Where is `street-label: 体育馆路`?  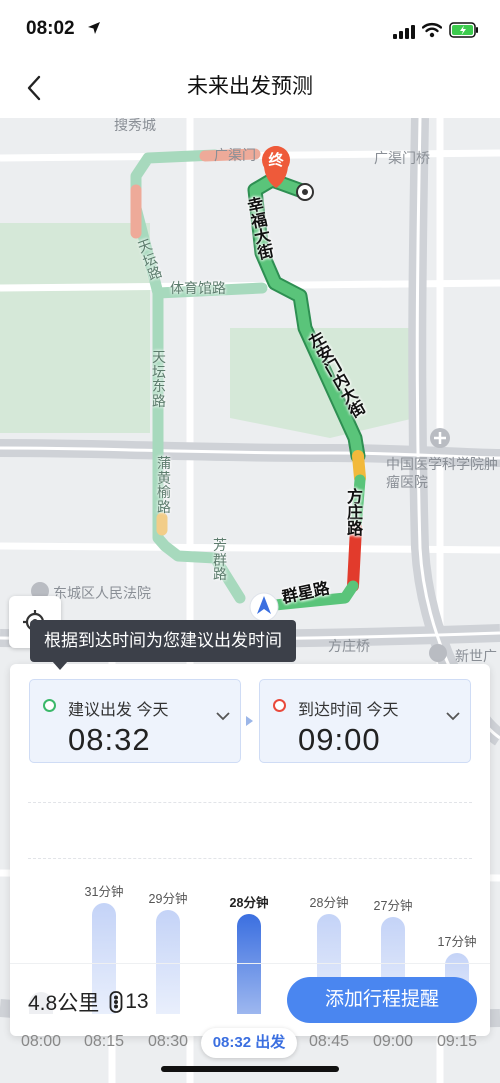 street-label: 体育馆路 is located at coordinates (198, 288).